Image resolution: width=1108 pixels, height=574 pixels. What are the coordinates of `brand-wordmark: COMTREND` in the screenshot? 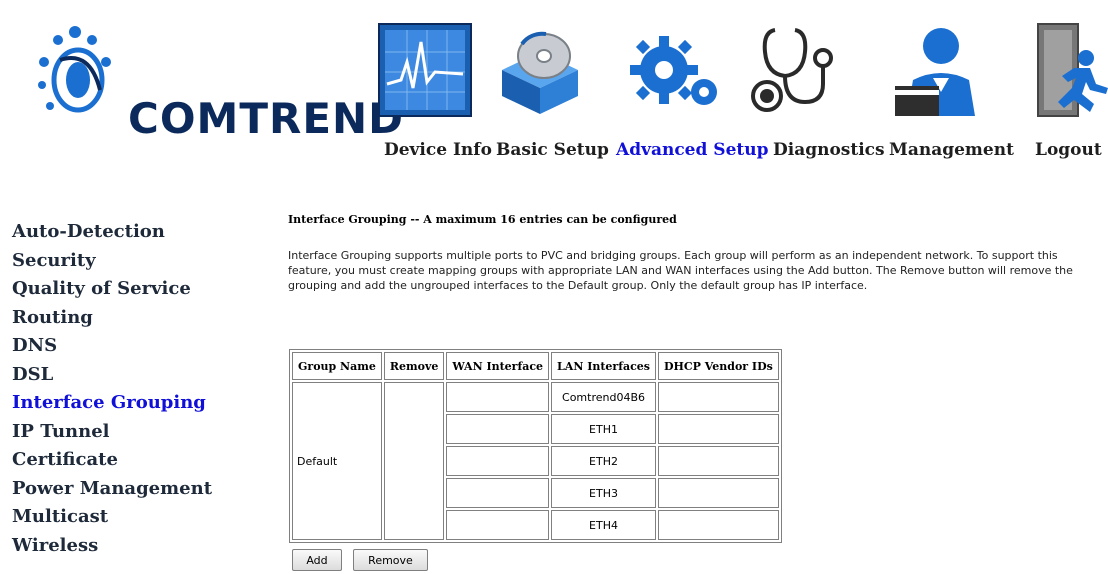 It's located at (266, 118).